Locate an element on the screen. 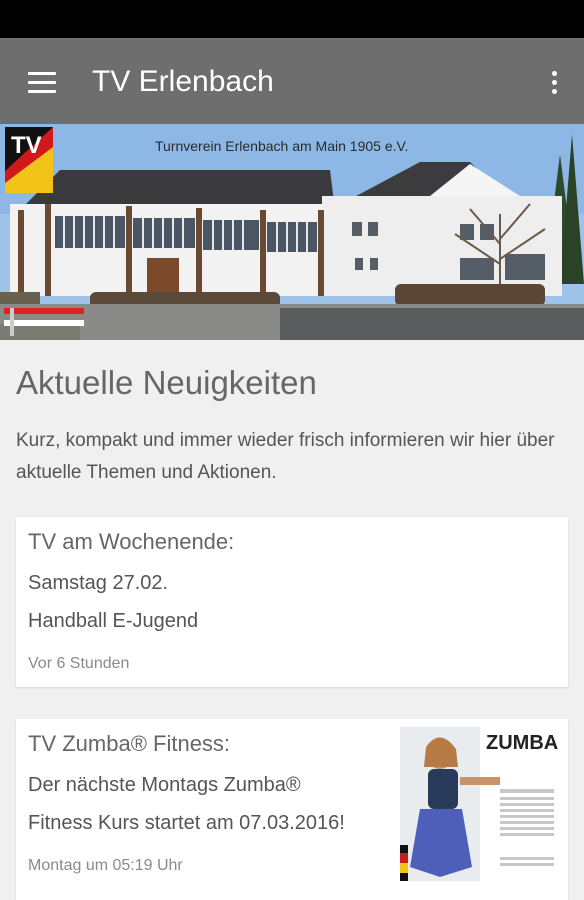 This screenshot has height=900, width=584. card-title: TV am Wochenende: is located at coordinates (131, 541).